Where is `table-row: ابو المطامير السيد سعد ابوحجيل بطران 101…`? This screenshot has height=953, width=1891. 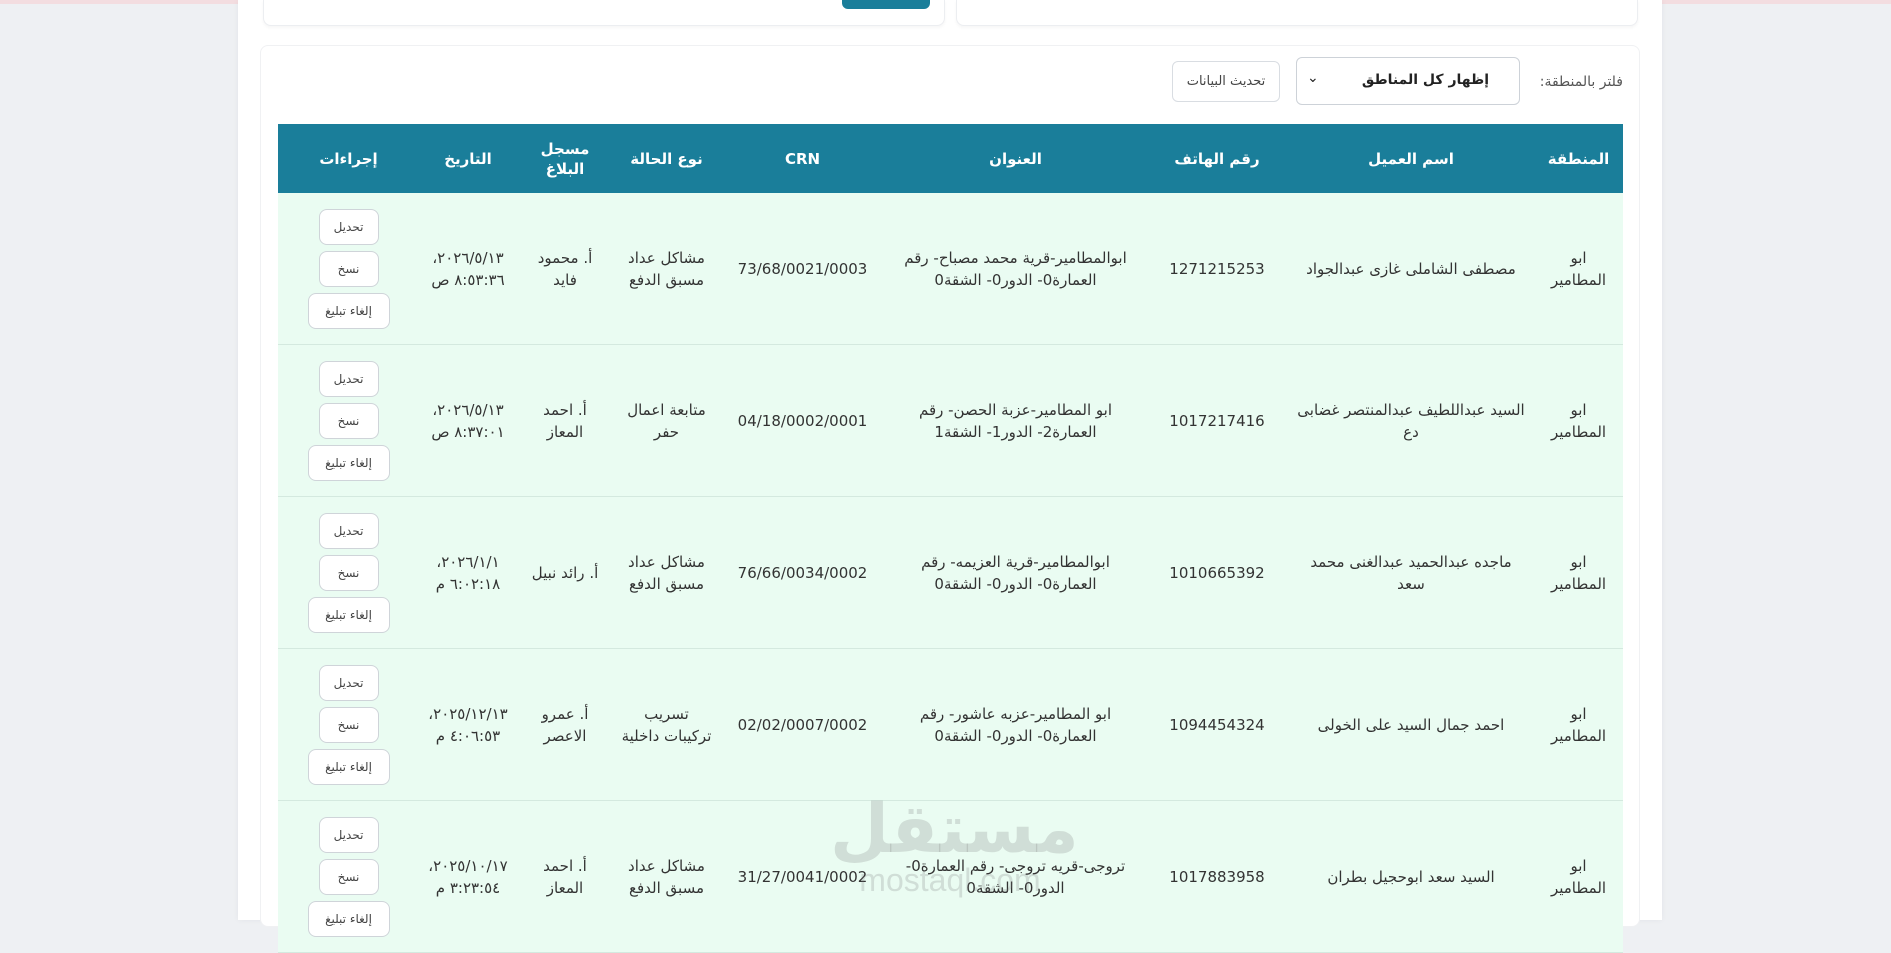 table-row: ابو المطامير السيد سعد ابوحجيل بطران 101… is located at coordinates (950, 876).